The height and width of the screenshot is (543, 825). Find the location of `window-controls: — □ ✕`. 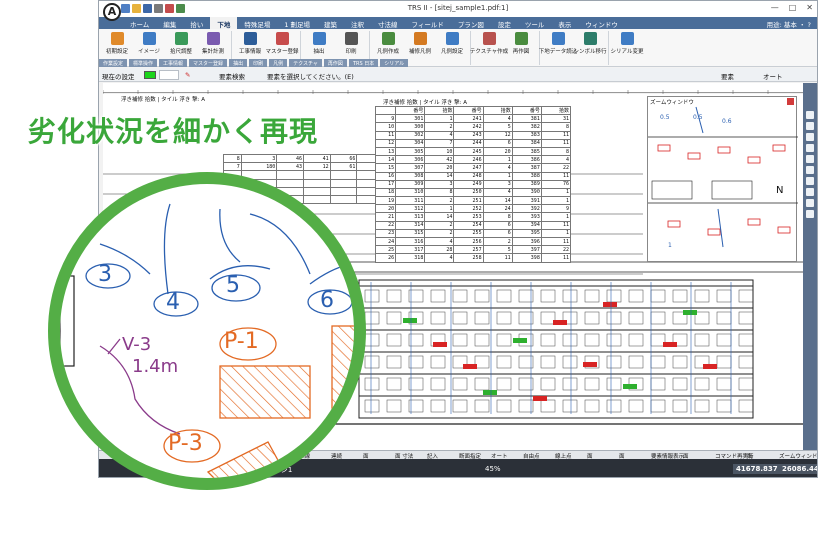

window-controls: — □ ✕ is located at coordinates (792, 7).